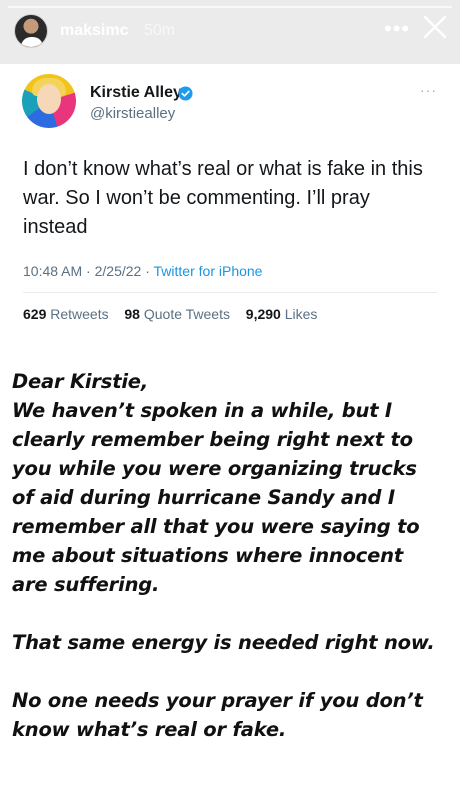 The width and height of the screenshot is (460, 794). I want to click on retweets-count: 629, so click(35, 314).